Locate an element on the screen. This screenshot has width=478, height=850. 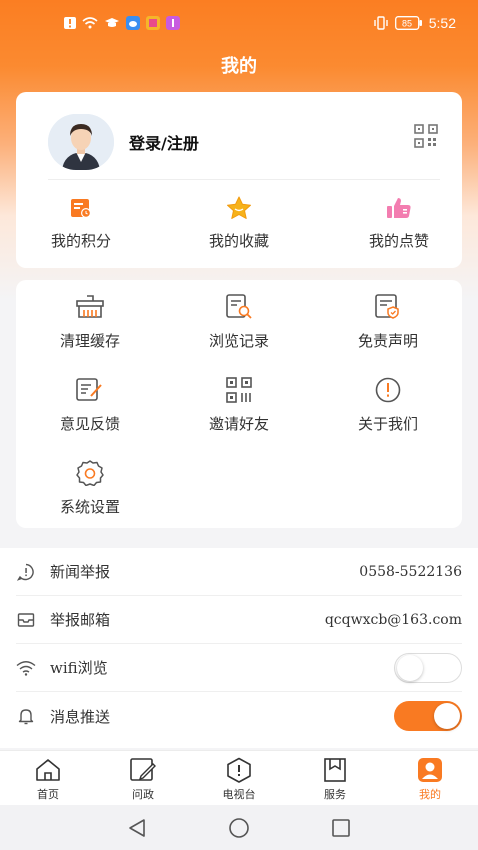
thumbs-up-icon is located at coordinates (399, 208).